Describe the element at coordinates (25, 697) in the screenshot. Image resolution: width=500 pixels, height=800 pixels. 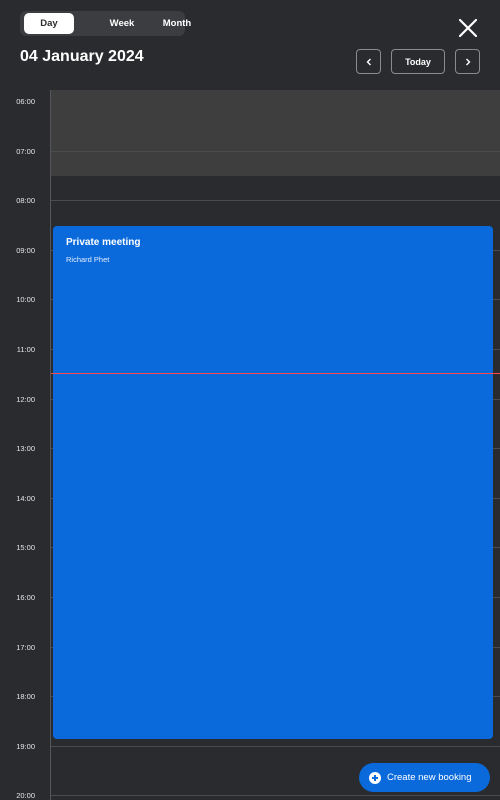
I see `time-label: 18:00` at that location.